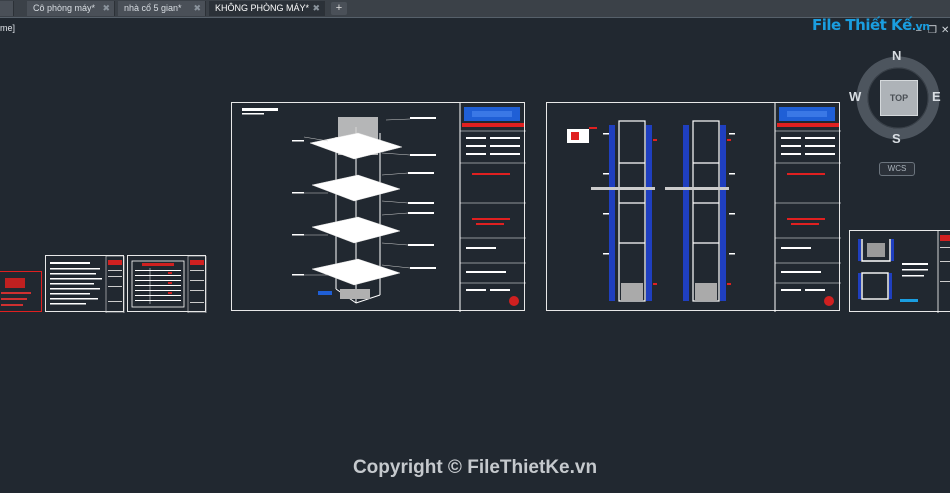 This screenshot has height=493, width=950. Describe the element at coordinates (945, 30) in the screenshot. I see `close-icon: ✕` at that location.